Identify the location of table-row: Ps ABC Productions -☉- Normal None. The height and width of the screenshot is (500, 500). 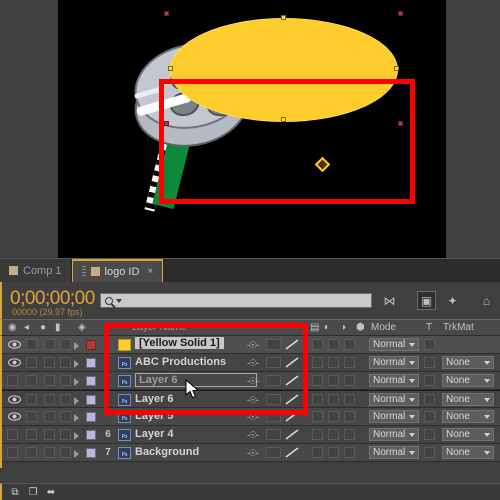
(251, 363).